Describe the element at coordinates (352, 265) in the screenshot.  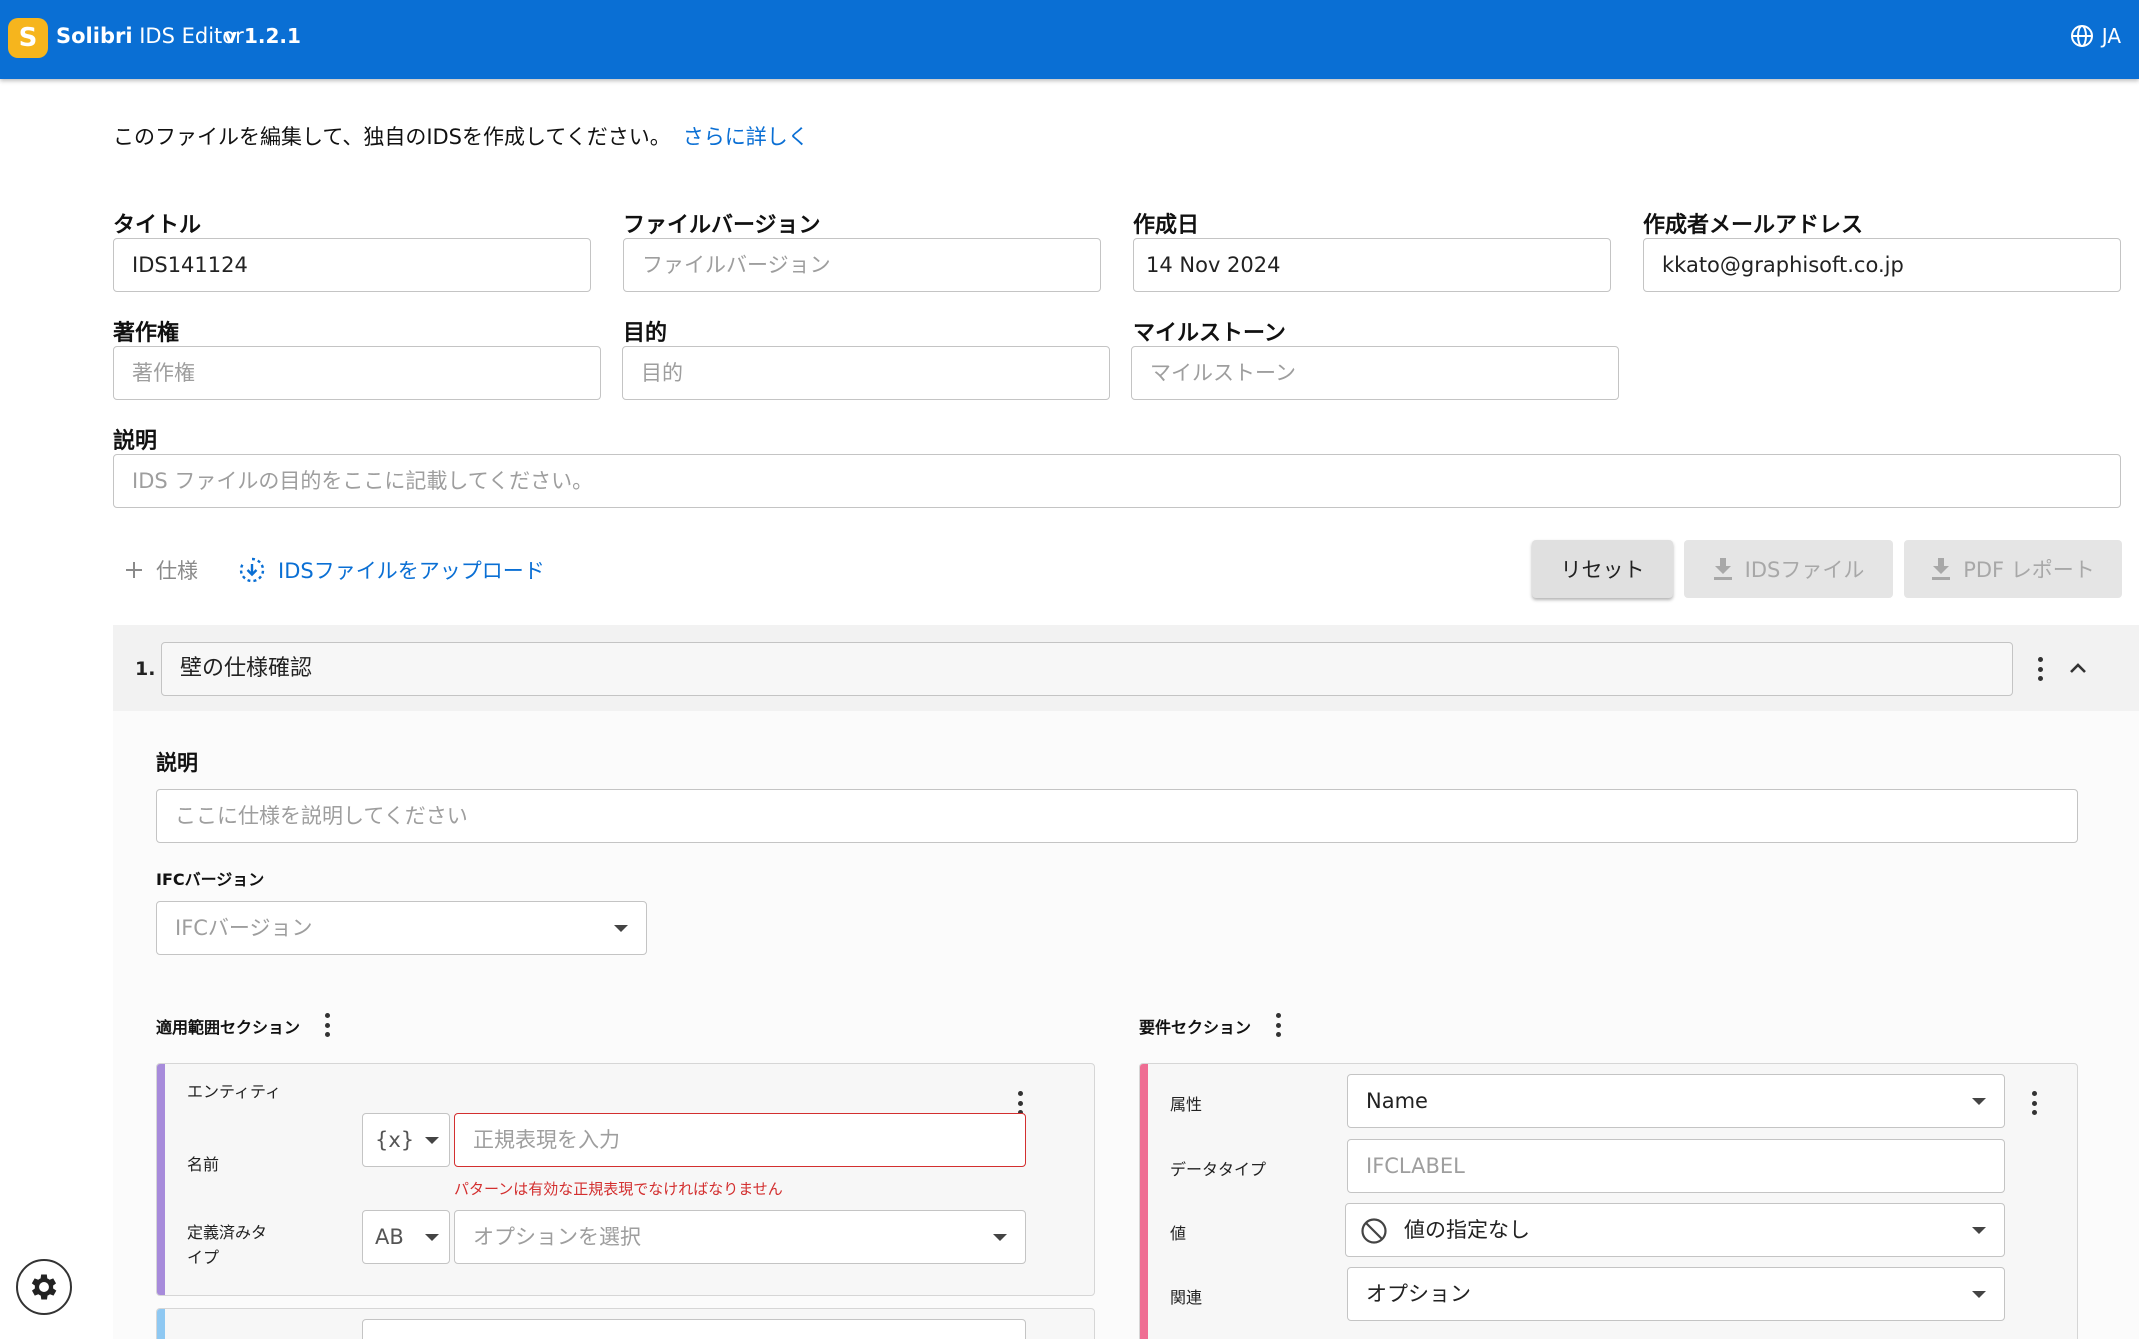
I see `title-input: IDS141124` at that location.